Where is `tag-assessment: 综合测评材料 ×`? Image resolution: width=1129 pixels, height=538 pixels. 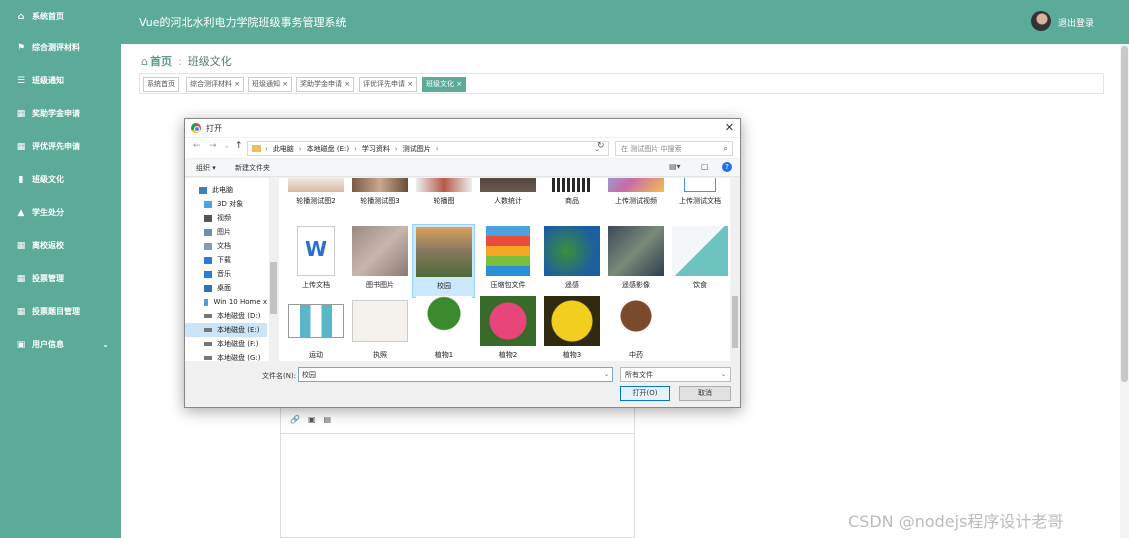
tag-assessment: 综合测评材料 × is located at coordinates (215, 84).